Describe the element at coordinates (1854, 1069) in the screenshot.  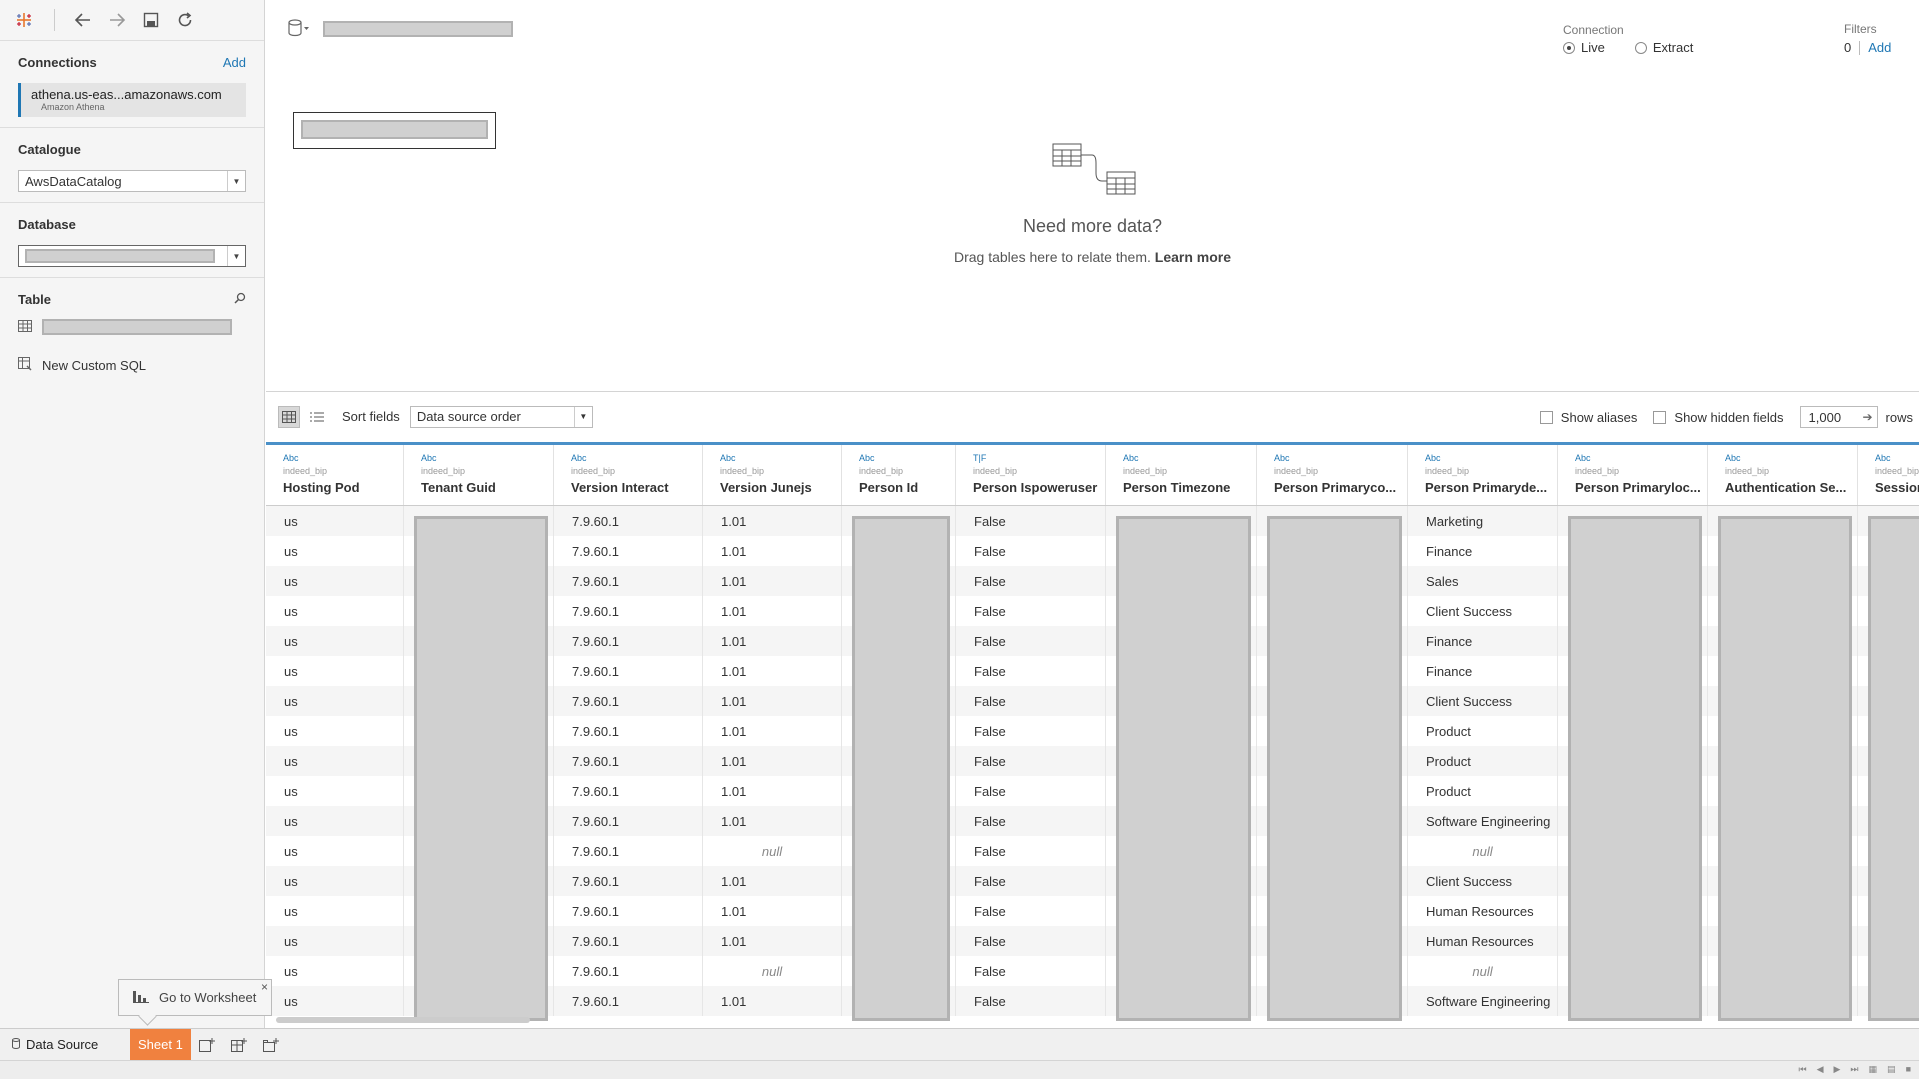
I see `last-page-icon: ⏭` at that location.